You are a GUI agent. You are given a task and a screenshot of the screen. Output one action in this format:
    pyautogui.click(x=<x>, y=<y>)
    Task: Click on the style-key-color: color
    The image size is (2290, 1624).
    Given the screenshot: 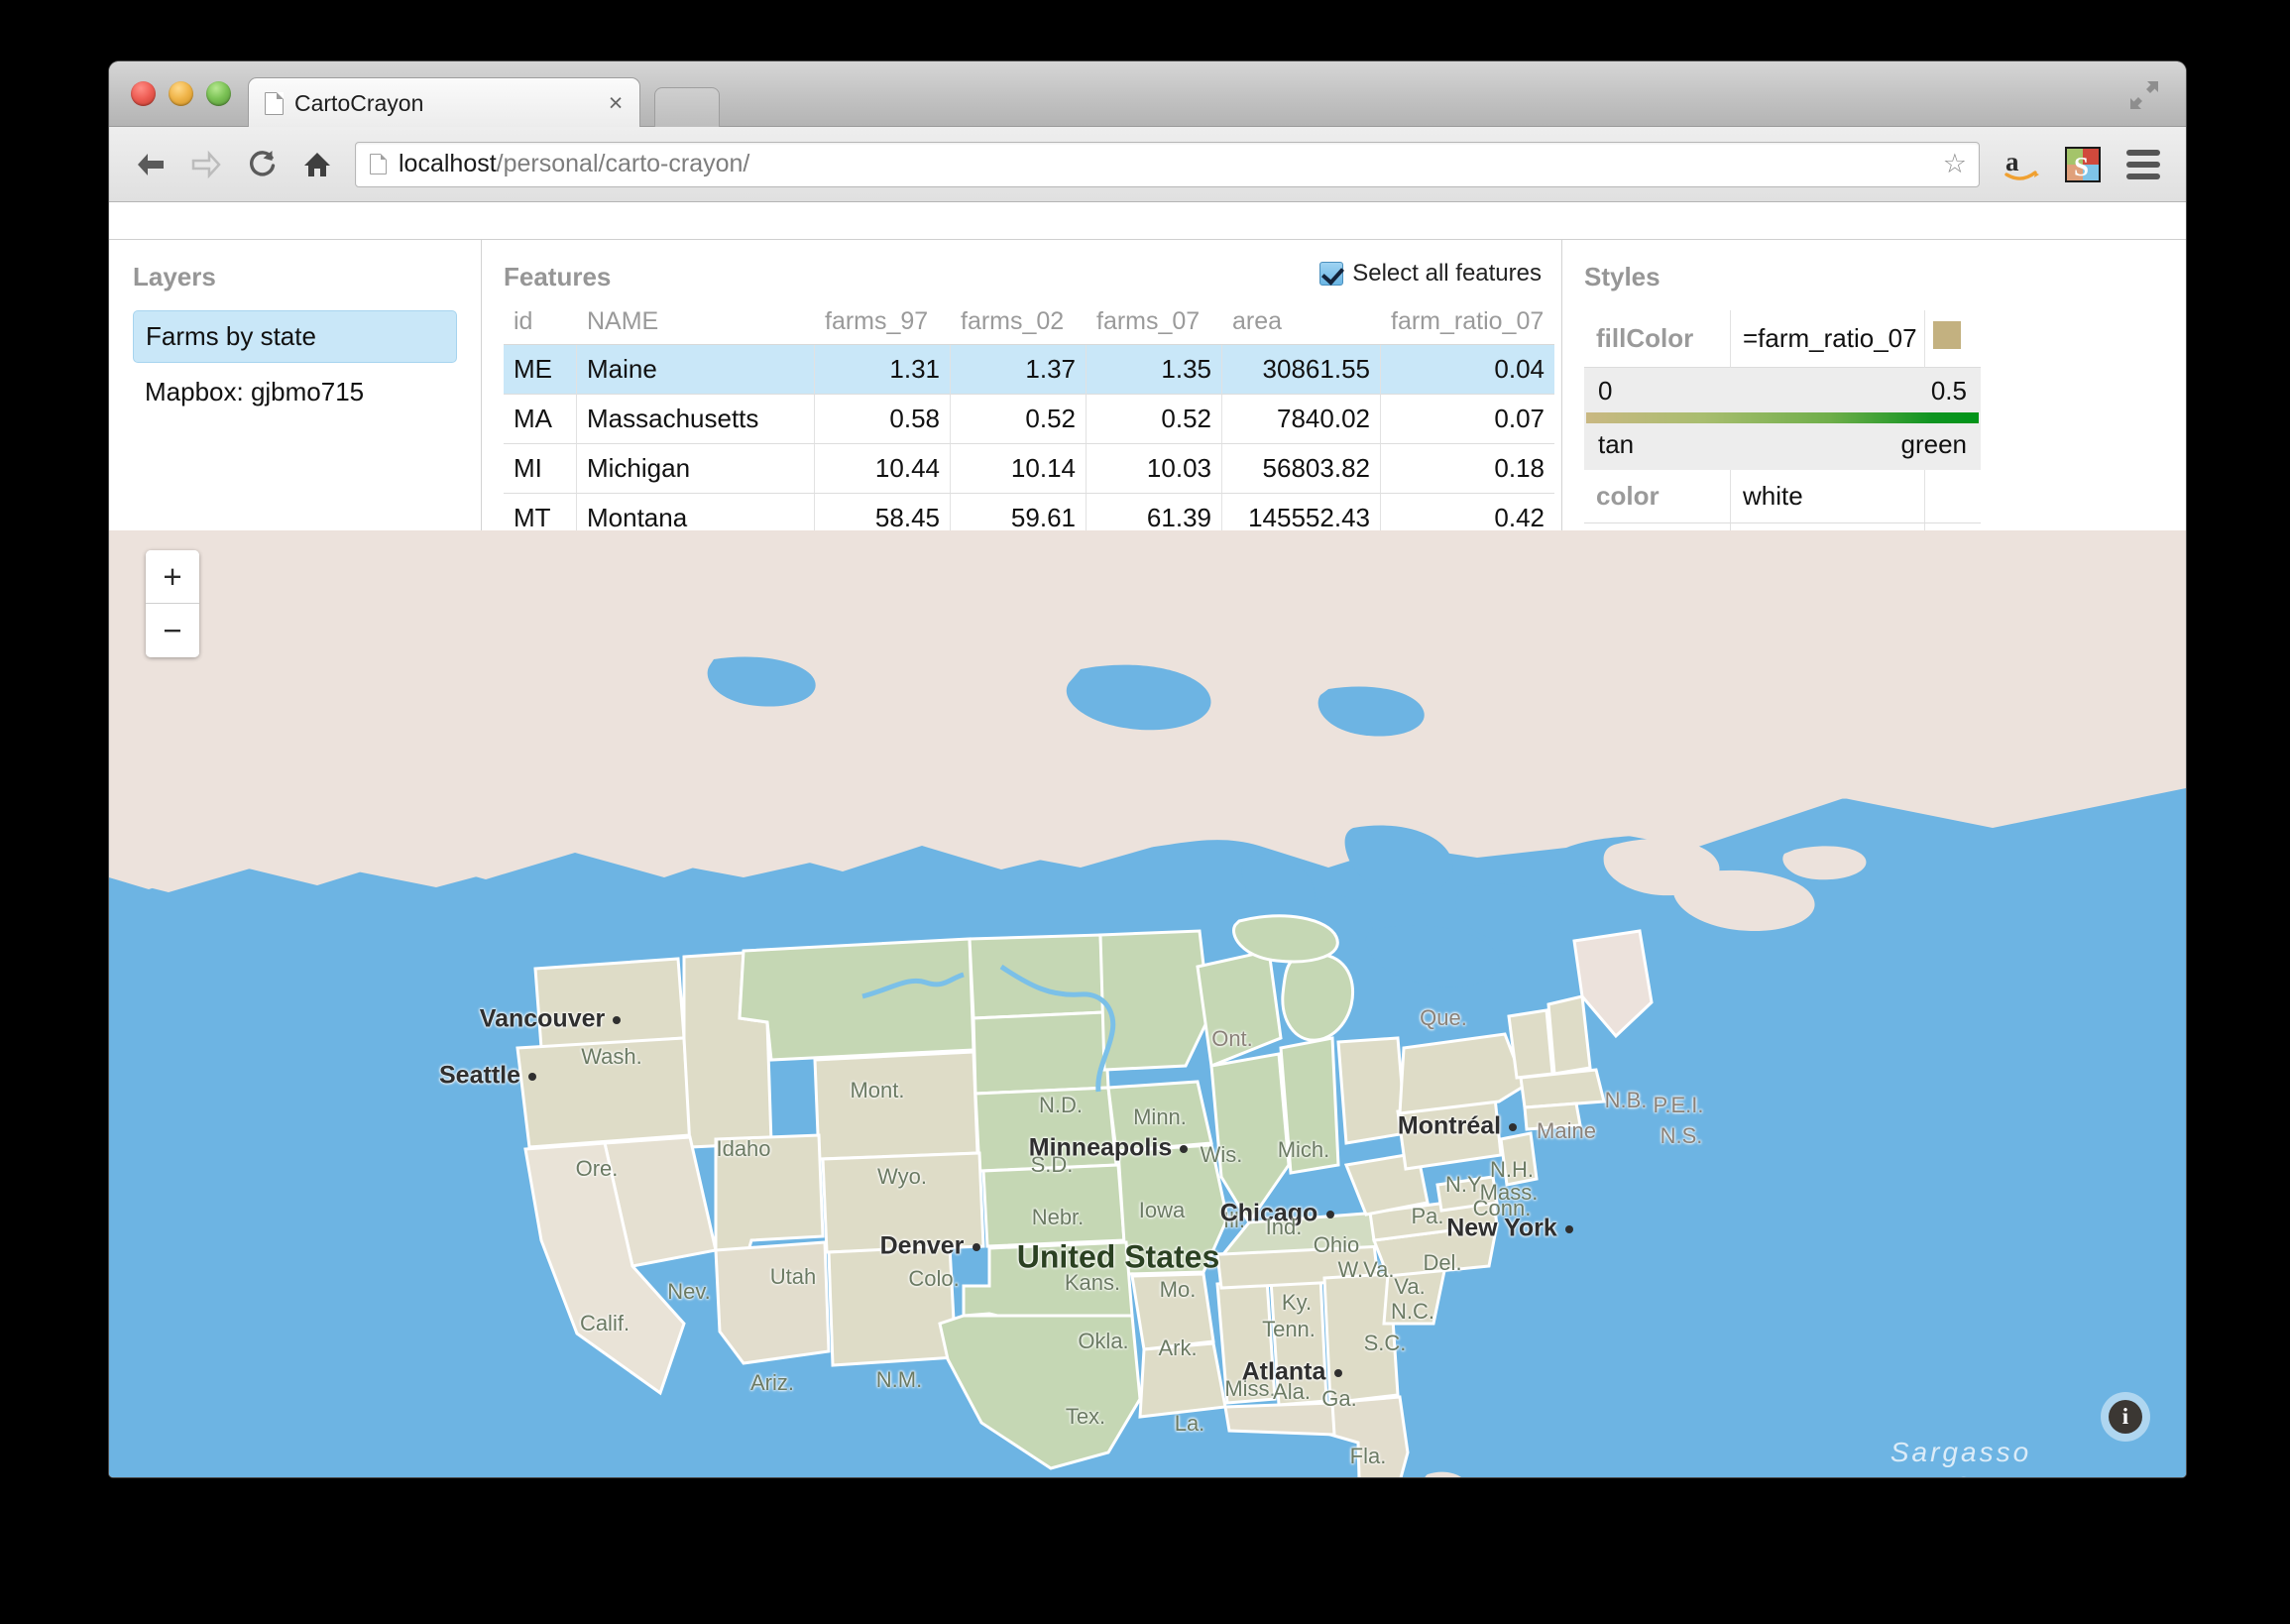 What is the action you would take?
    pyautogui.click(x=1657, y=496)
    